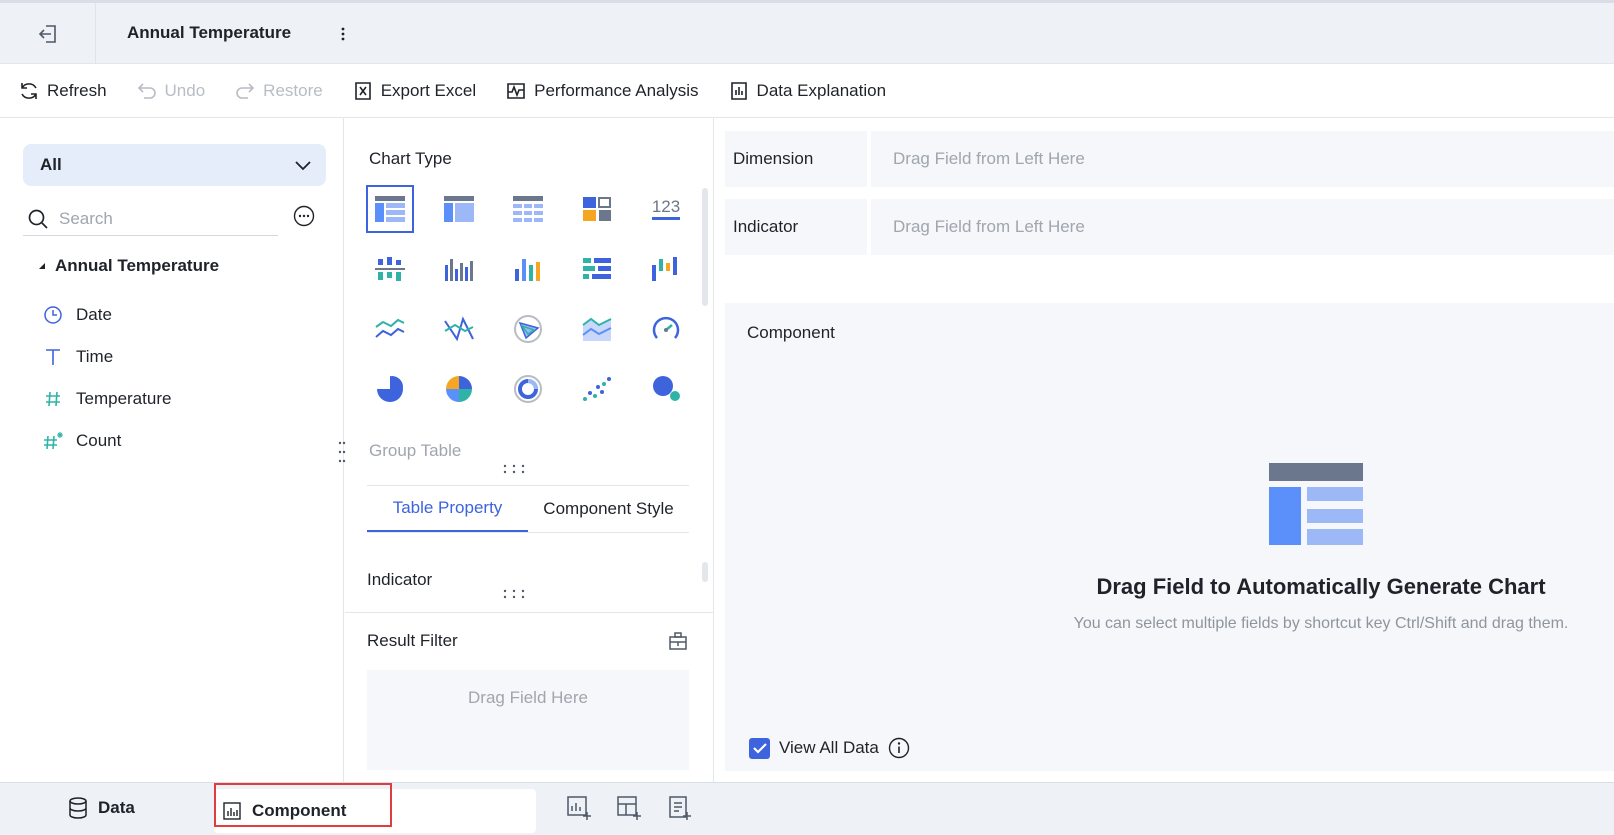 The width and height of the screenshot is (1614, 835). Describe the element at coordinates (528, 720) in the screenshot. I see `result-filter-dropzone: Drag Field Here` at that location.